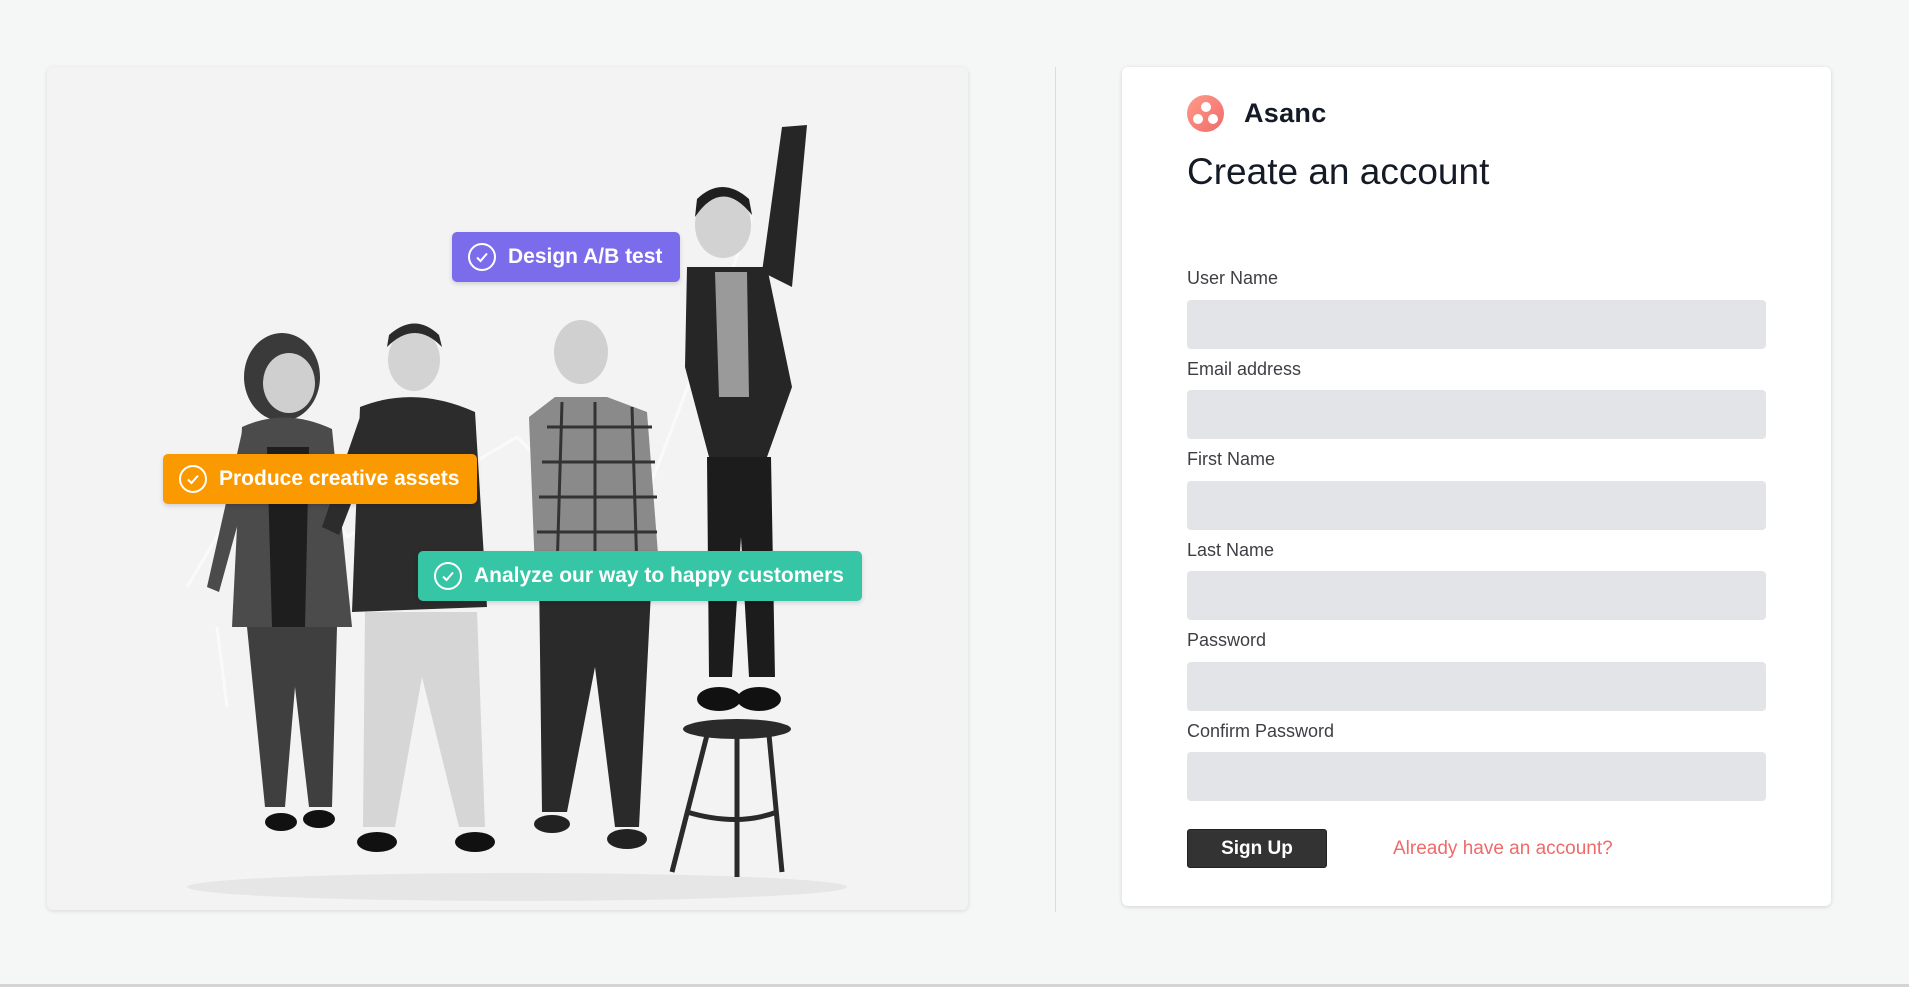 This screenshot has width=1909, height=987. I want to click on first-name-label: First Name, so click(1231, 459).